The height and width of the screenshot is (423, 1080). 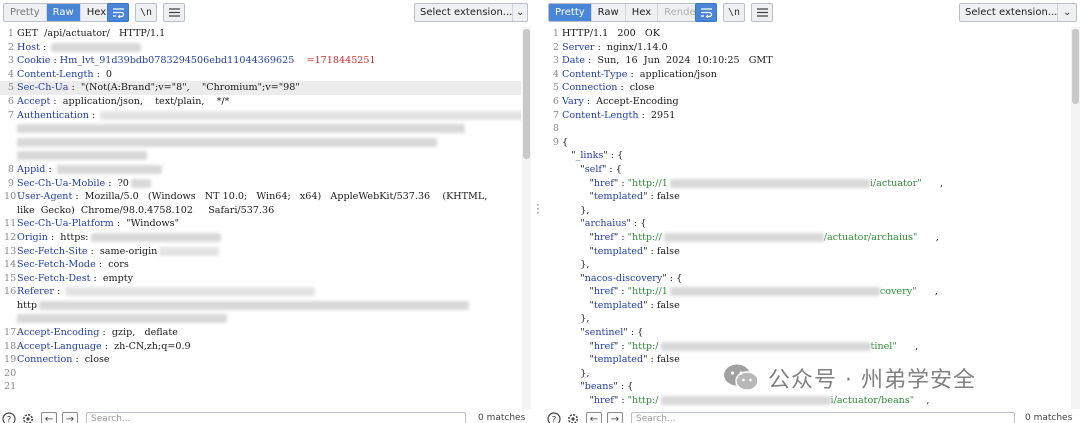 I want to click on watermark-text: 公众号 · 州弟学安全, so click(x=872, y=380).